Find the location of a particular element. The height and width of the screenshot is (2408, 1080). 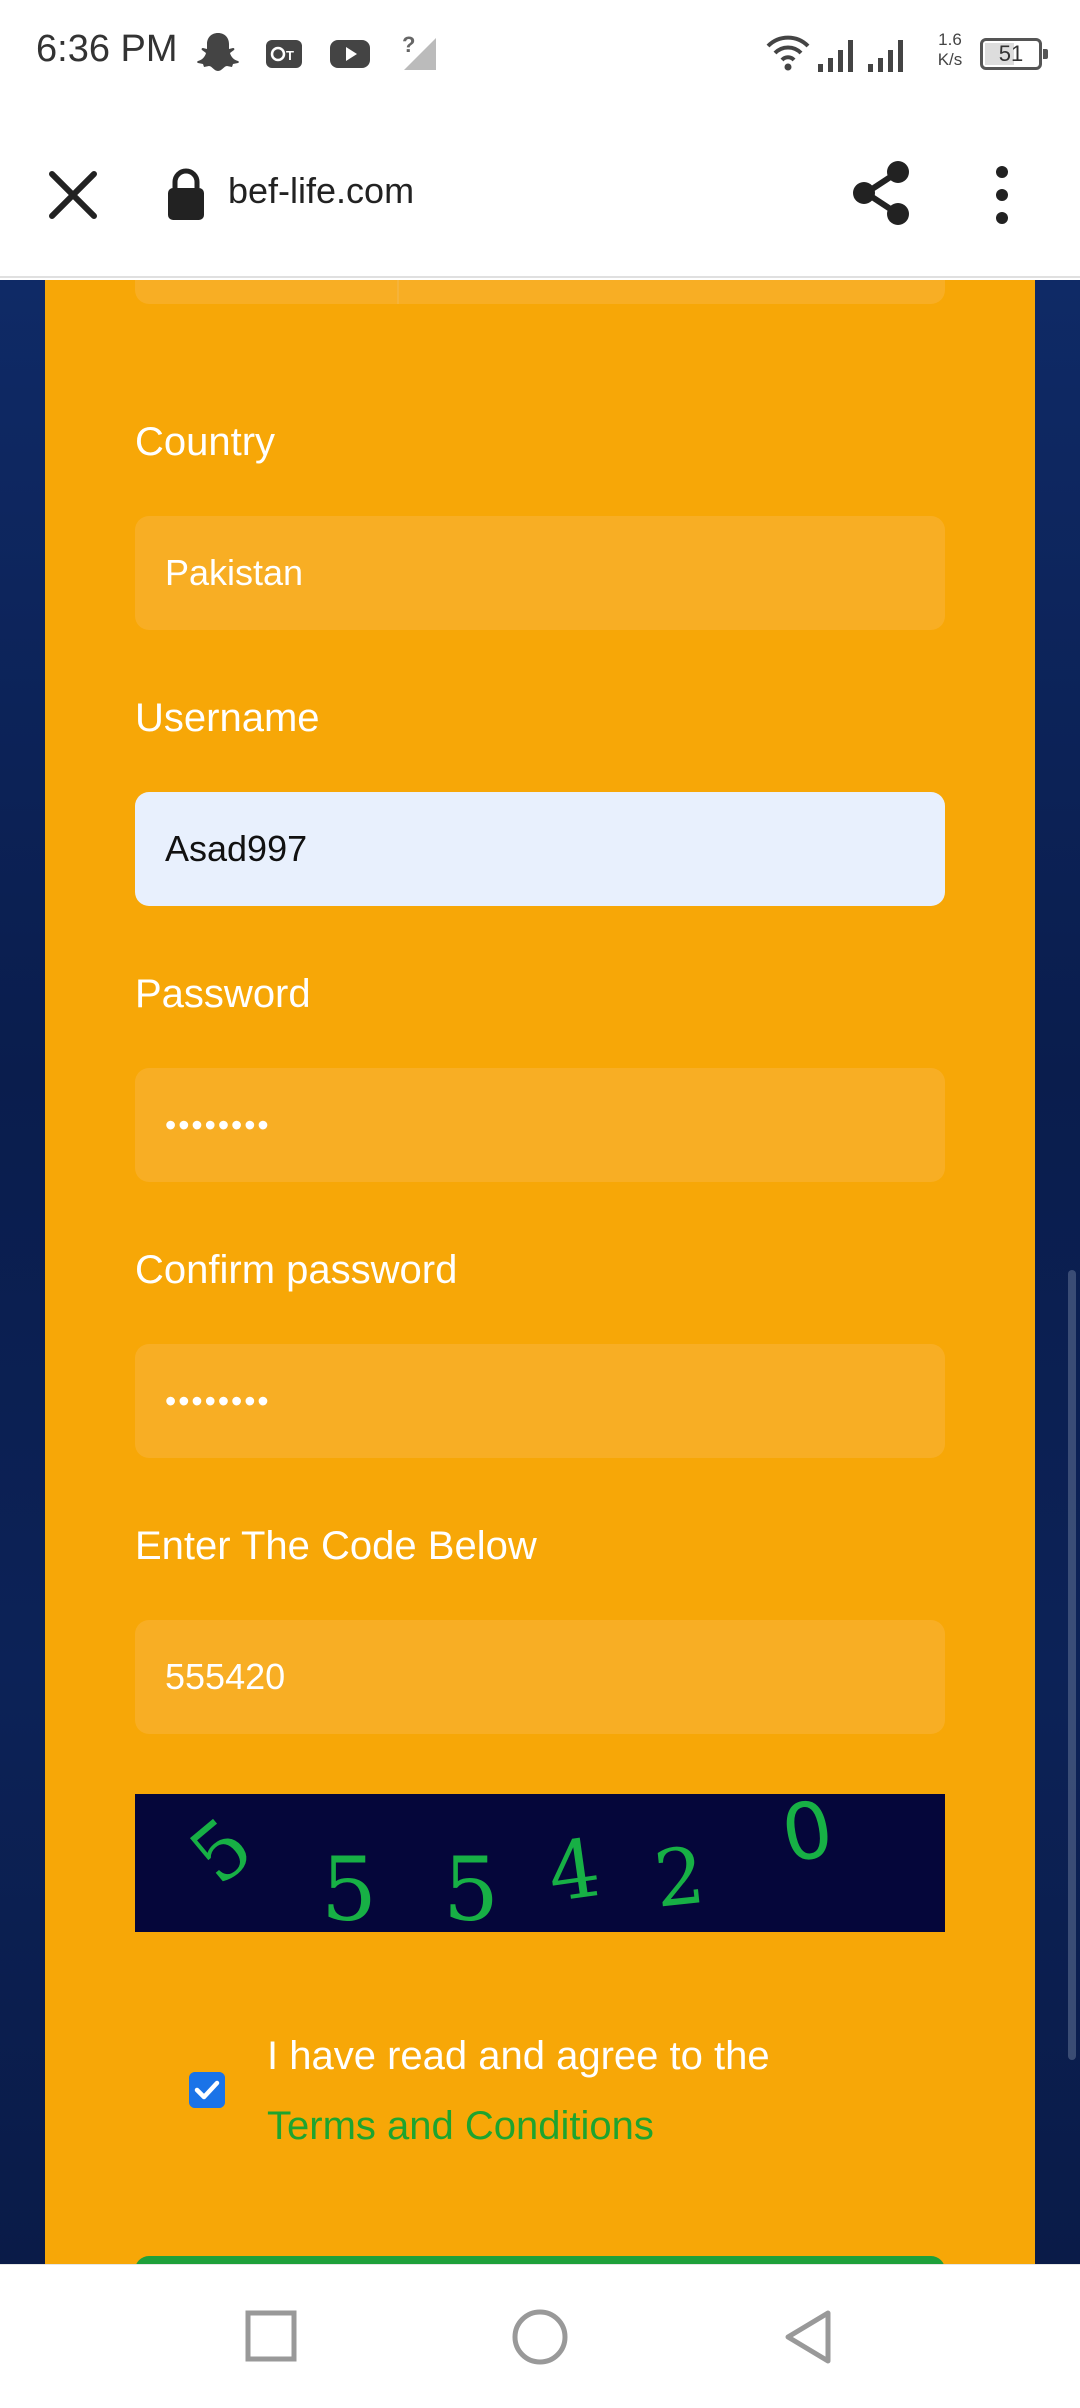

home-circle-icon is located at coordinates (540, 2337).